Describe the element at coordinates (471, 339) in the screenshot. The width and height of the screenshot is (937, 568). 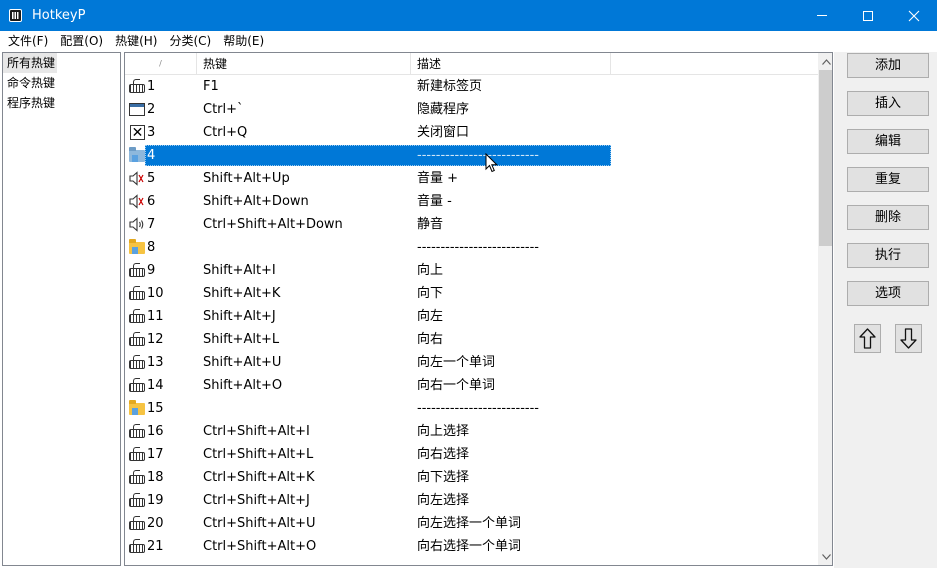
I see `table-row: 12 Shift+Alt+L 向右` at that location.